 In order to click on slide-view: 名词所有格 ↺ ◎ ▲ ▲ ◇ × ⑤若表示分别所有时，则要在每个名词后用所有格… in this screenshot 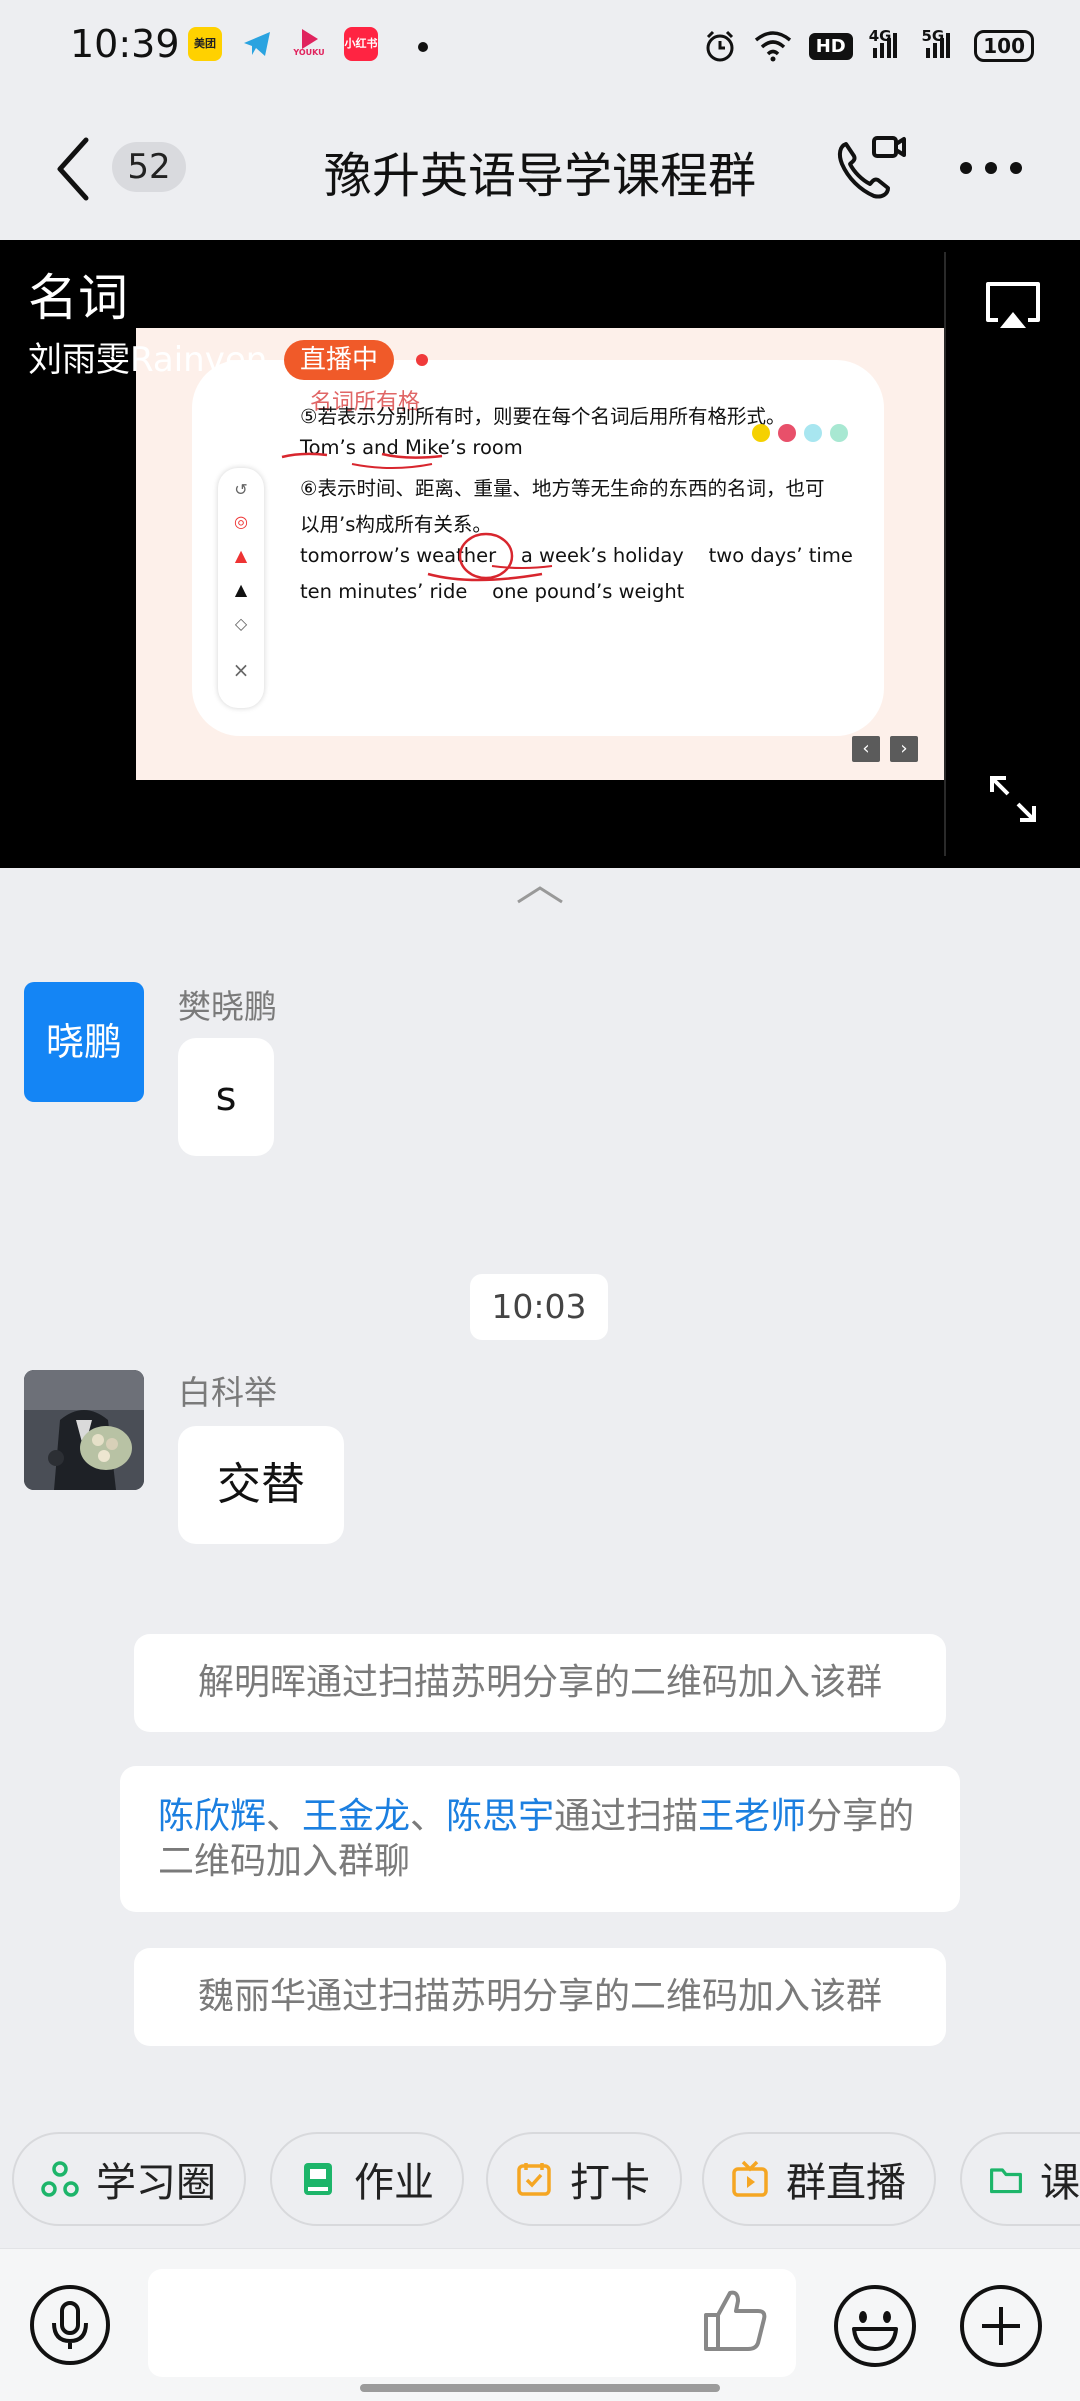, I will do `click(540, 554)`.